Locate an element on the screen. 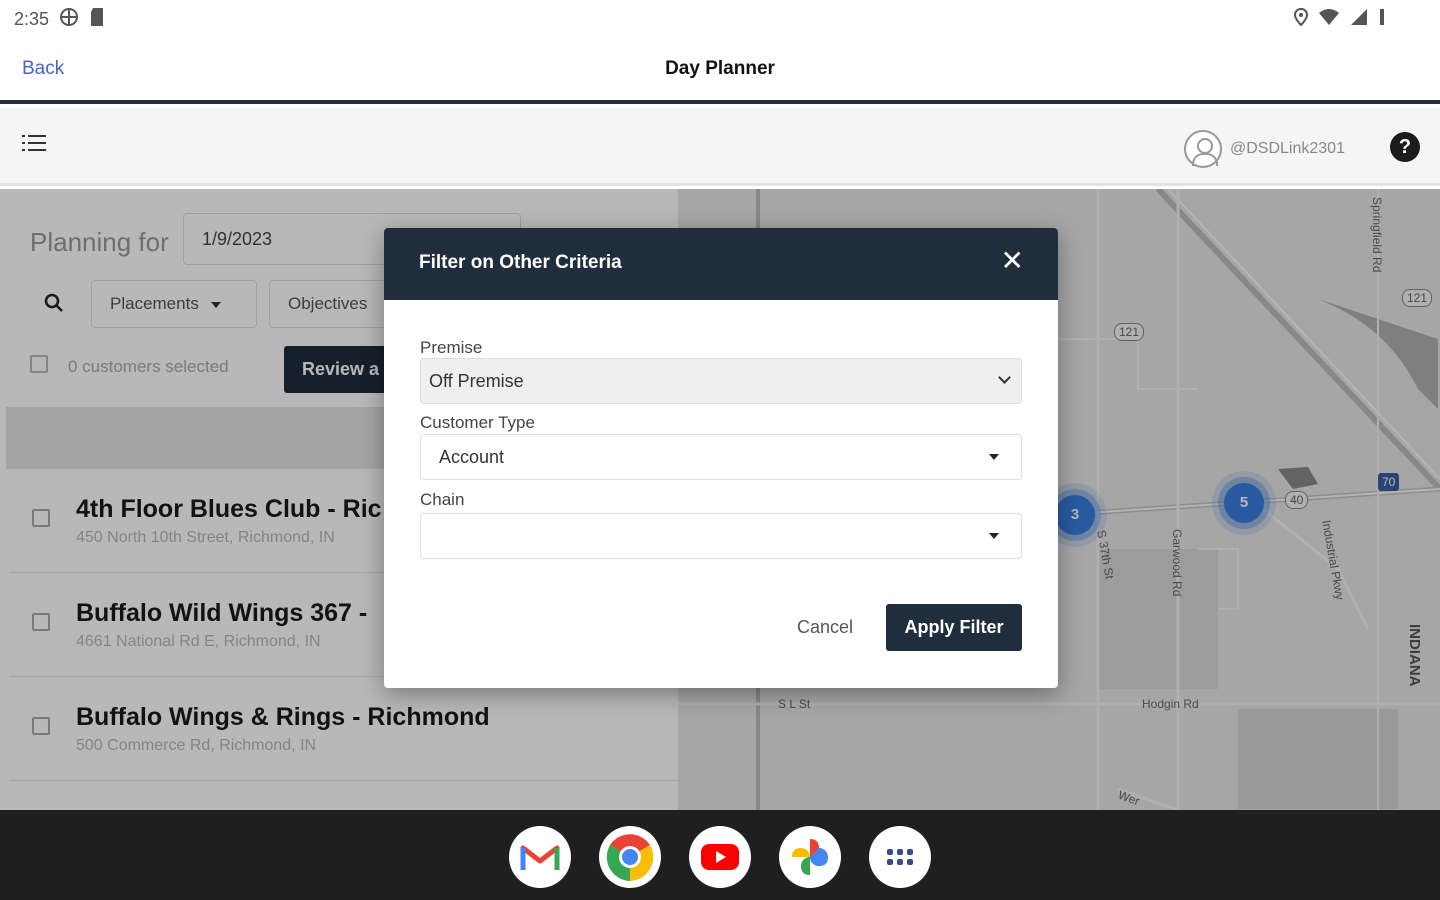 This screenshot has height=900, width=1440. chrome-icon is located at coordinates (630, 857).